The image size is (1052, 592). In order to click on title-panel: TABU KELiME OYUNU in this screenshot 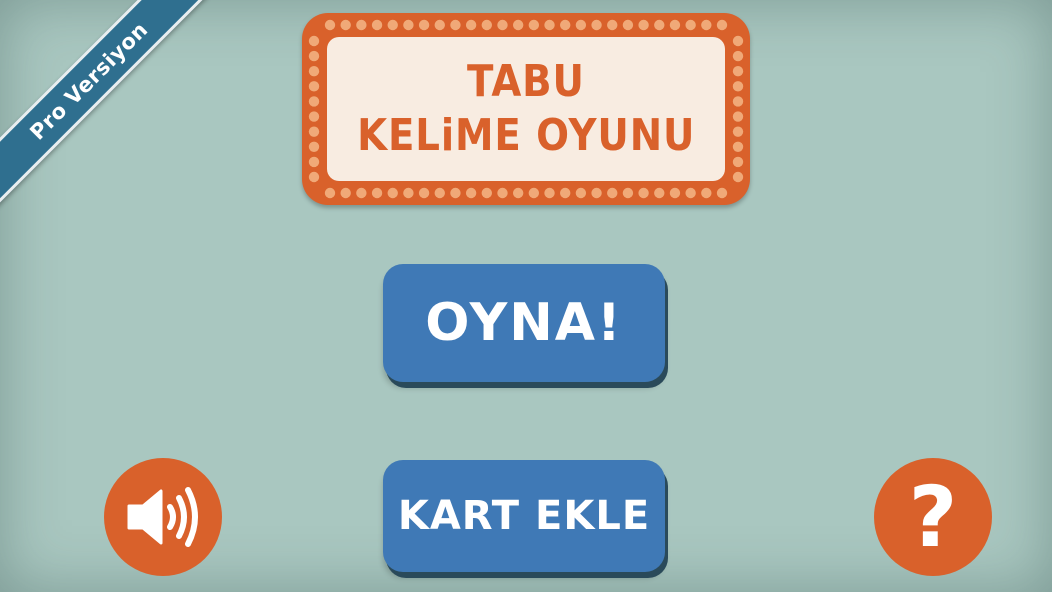, I will do `click(526, 109)`.